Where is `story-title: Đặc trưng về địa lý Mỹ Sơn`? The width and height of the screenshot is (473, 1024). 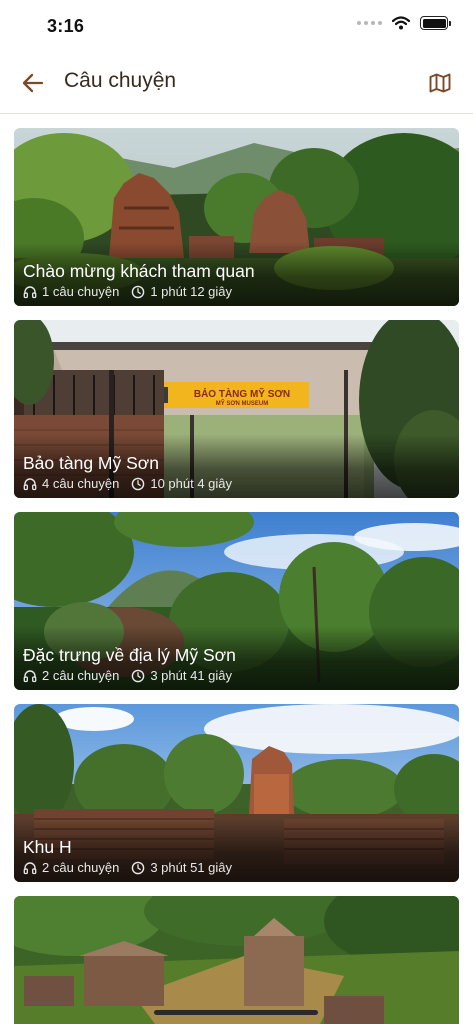 story-title: Đặc trưng về địa lý Mỹ Sơn is located at coordinates (129, 655).